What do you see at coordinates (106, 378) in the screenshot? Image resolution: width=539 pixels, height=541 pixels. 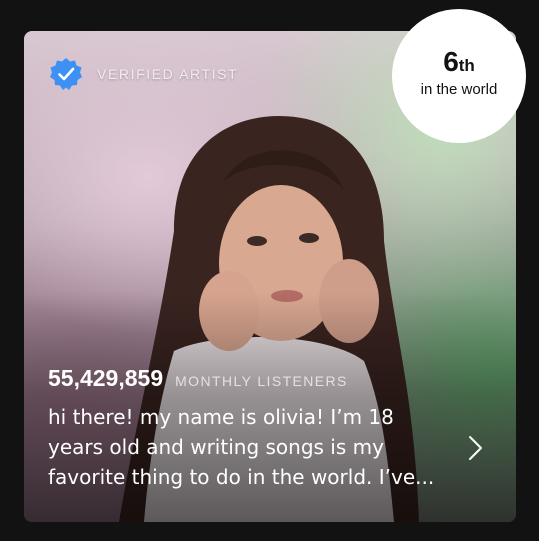 I see `monthly-listeners-count: 55,429,859` at bounding box center [106, 378].